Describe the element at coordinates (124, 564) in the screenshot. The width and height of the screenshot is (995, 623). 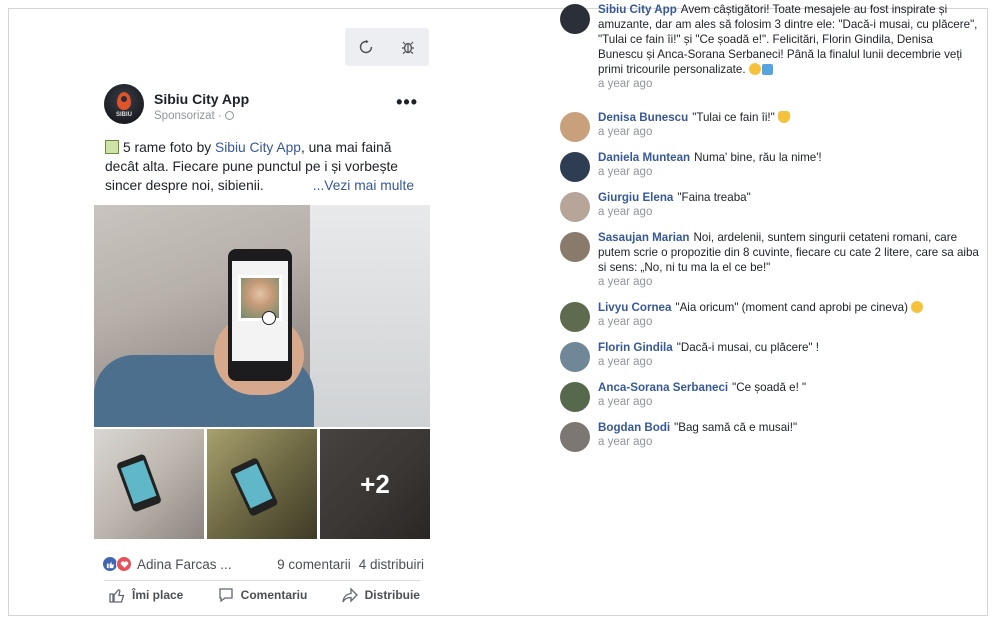
I see `love-reaction-icon` at that location.